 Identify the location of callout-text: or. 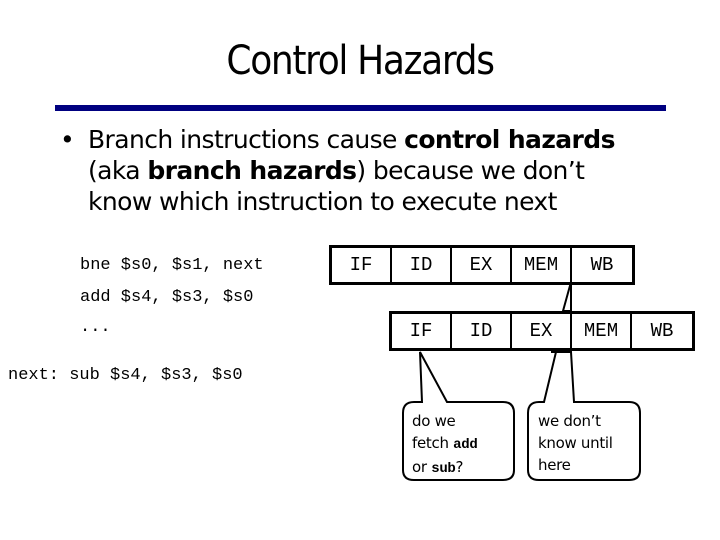
(422, 467).